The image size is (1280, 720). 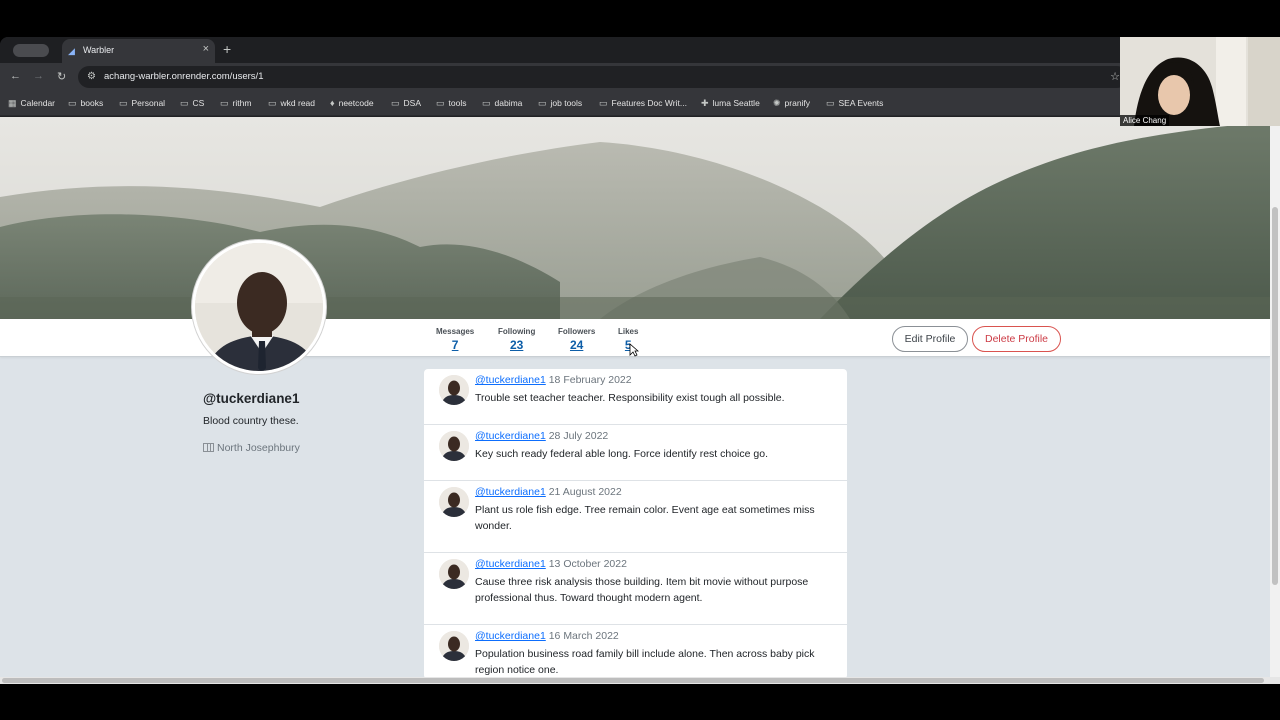 What do you see at coordinates (148, 103) in the screenshot?
I see `bookmark-label: Personal` at bounding box center [148, 103].